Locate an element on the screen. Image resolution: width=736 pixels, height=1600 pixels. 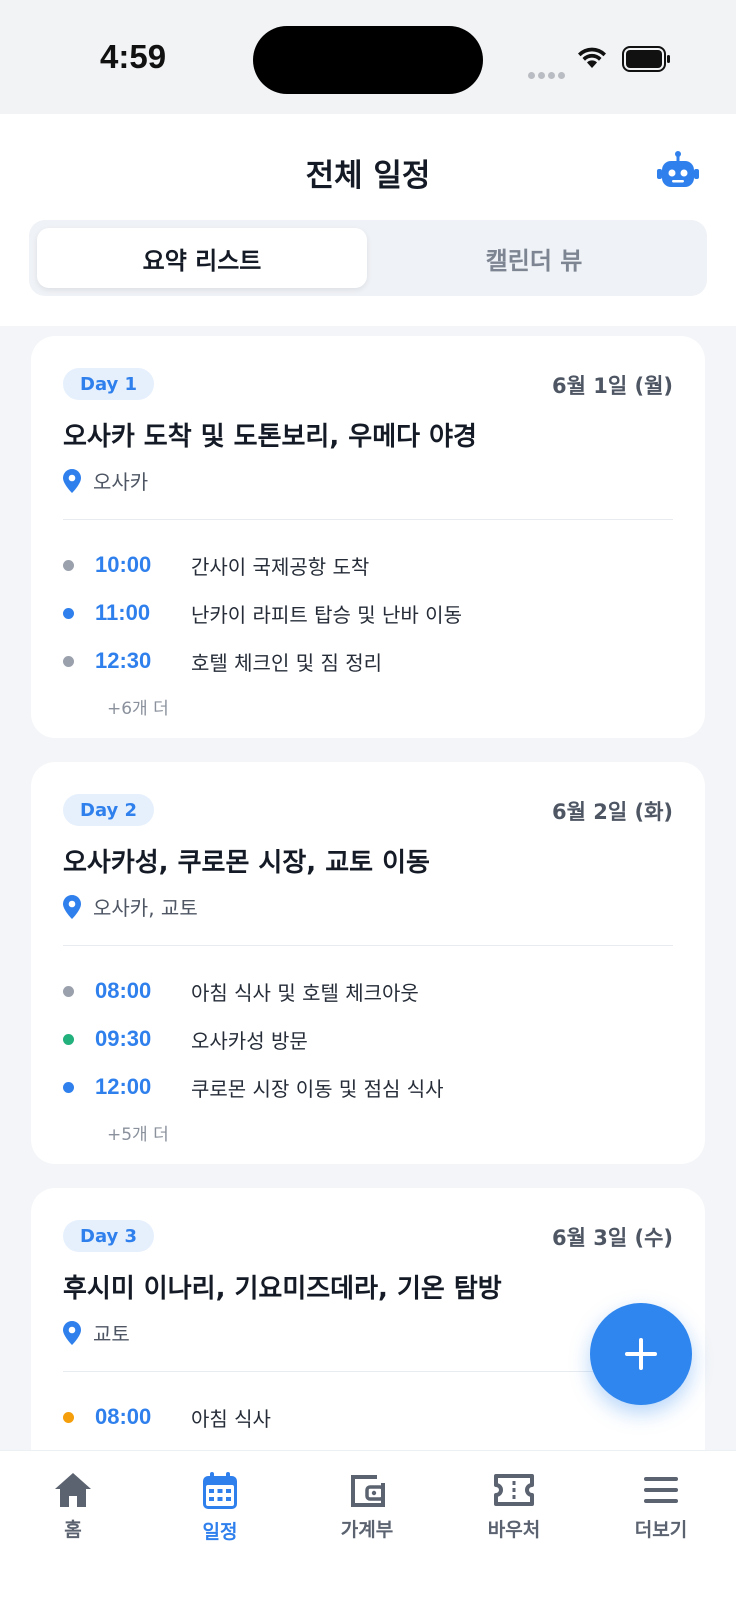
day-title: 오사카성, 쿠로몬 시장, 교토 이동 is located at coordinates (246, 863).